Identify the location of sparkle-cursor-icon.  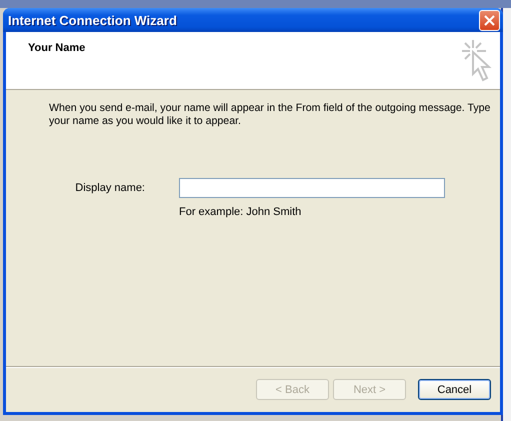
(477, 60).